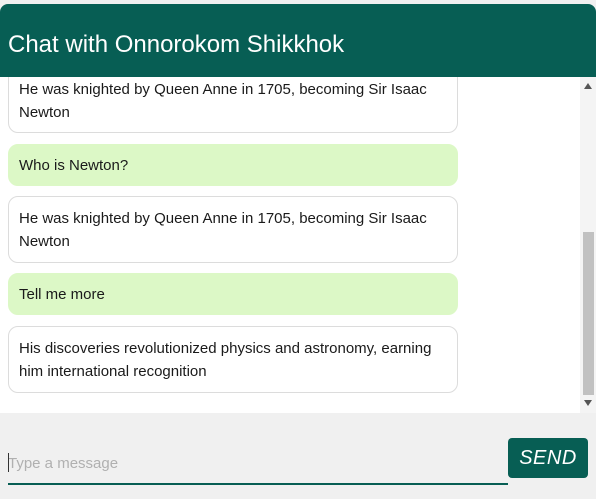 This screenshot has width=596, height=499. What do you see at coordinates (176, 44) in the screenshot?
I see `chat-title: Chat with Onnorokom Shikkhok` at bounding box center [176, 44].